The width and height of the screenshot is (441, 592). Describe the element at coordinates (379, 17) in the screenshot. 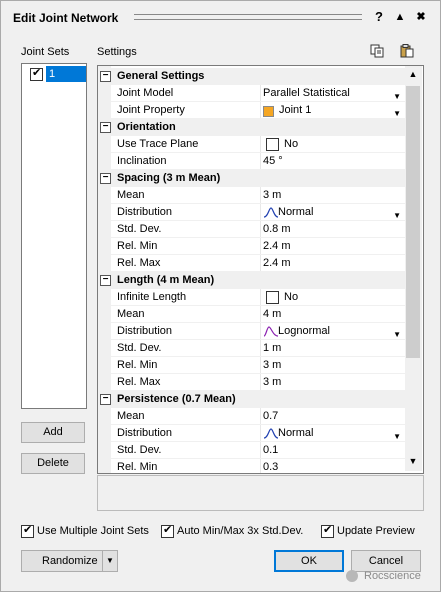

I see `help-button: ?` at that location.